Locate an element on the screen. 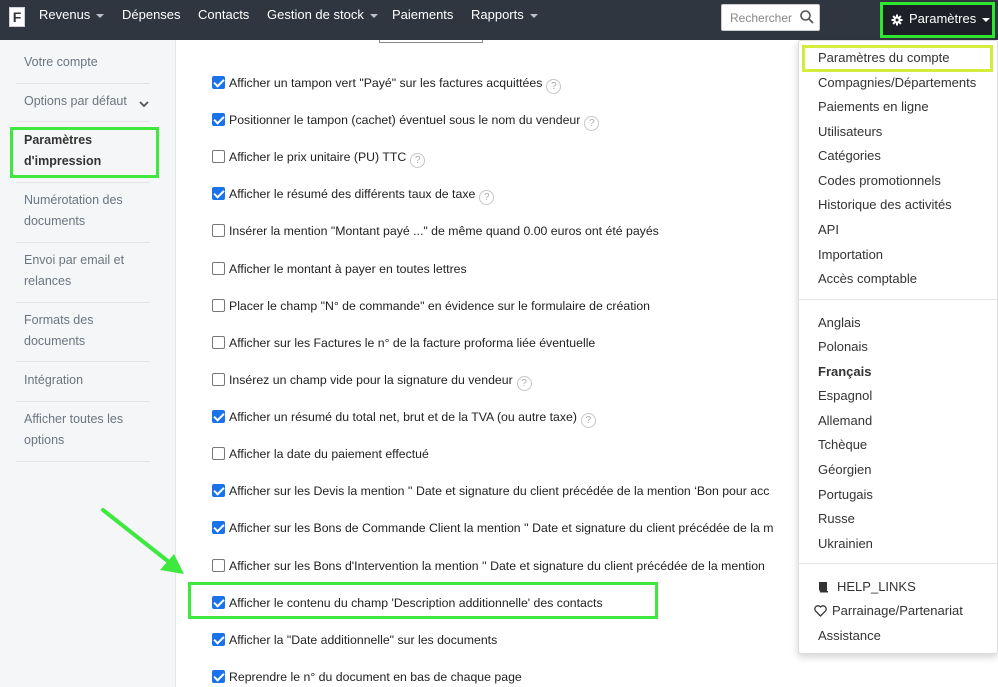 The height and width of the screenshot is (687, 998). search-box is located at coordinates (770, 17).